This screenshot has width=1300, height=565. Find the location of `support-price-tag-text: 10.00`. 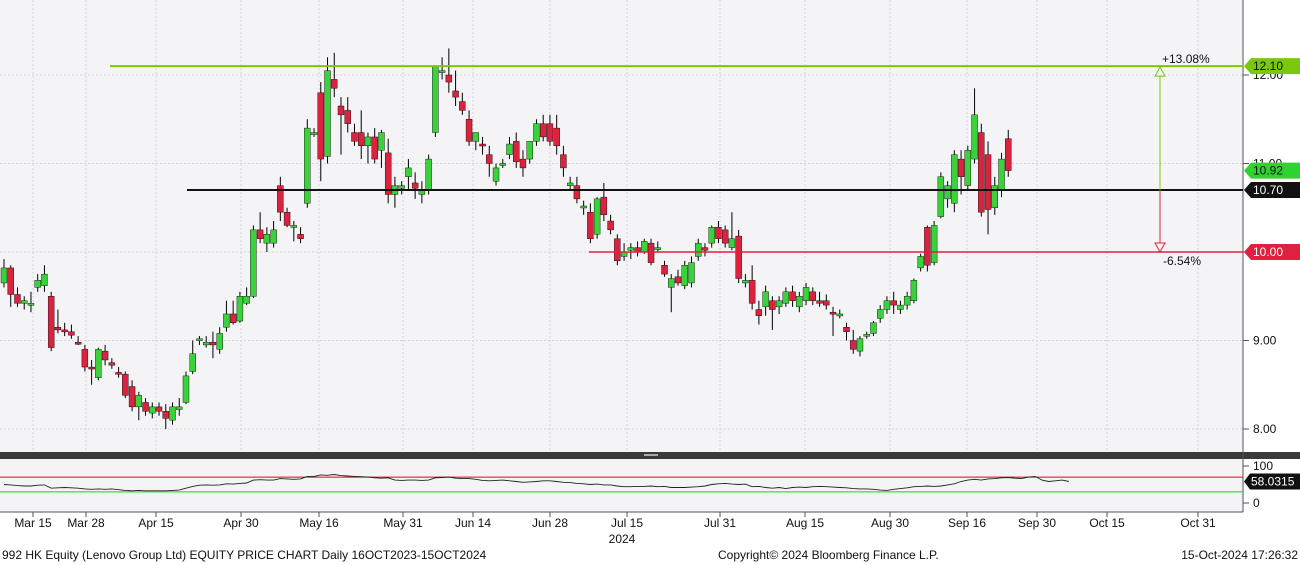

support-price-tag-text: 10.00 is located at coordinates (1268, 252).